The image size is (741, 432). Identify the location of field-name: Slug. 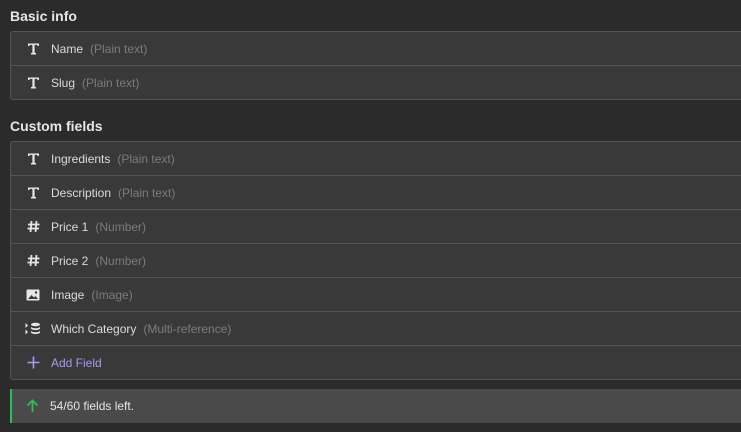
(63, 82).